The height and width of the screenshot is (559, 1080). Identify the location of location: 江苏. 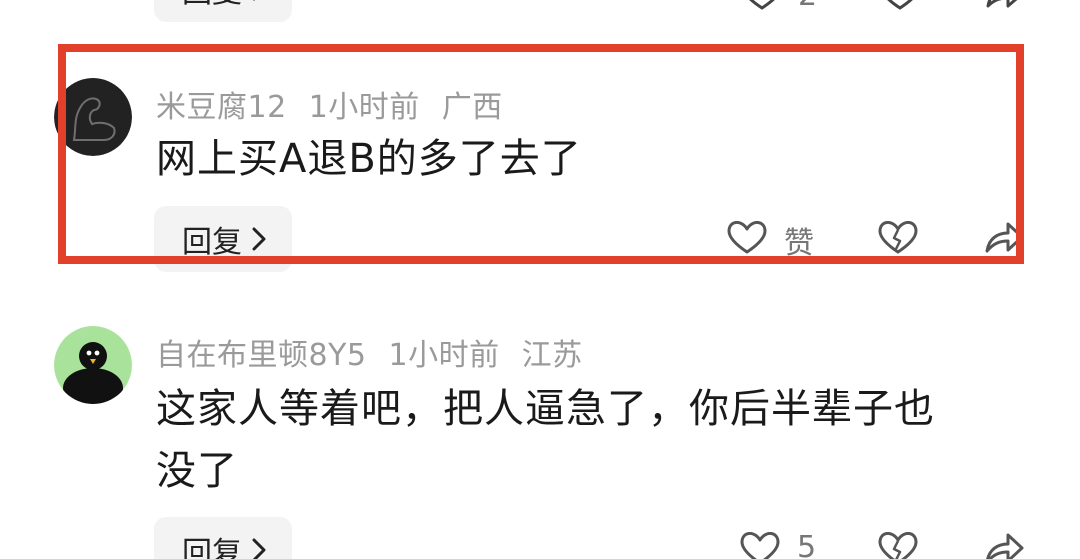
(552, 355).